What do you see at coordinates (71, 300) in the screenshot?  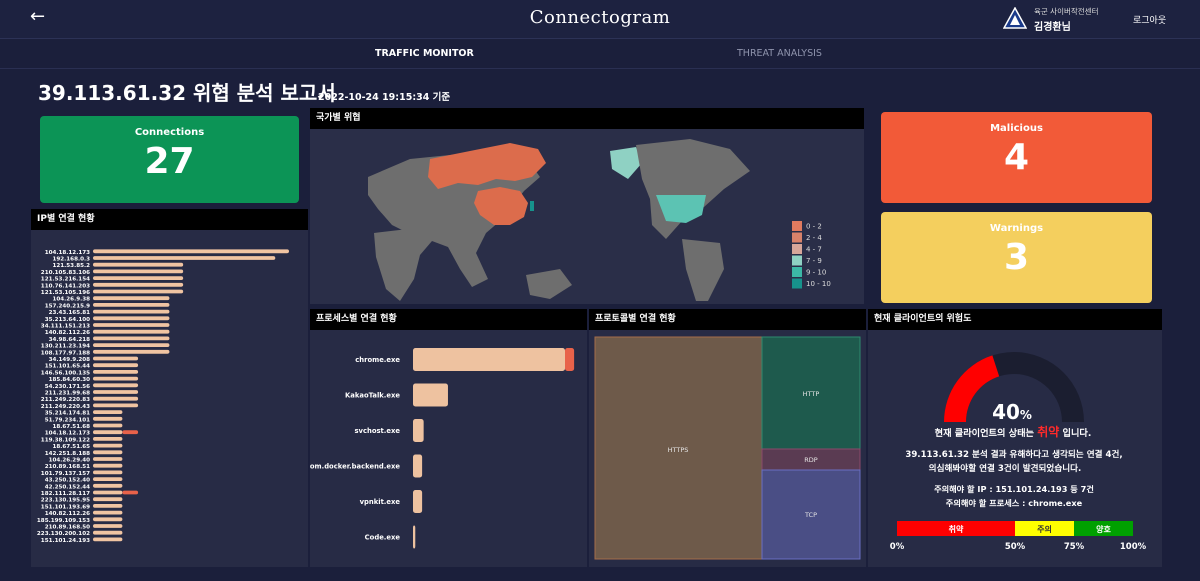 I see `ip-label: 104.26.9.38` at bounding box center [71, 300].